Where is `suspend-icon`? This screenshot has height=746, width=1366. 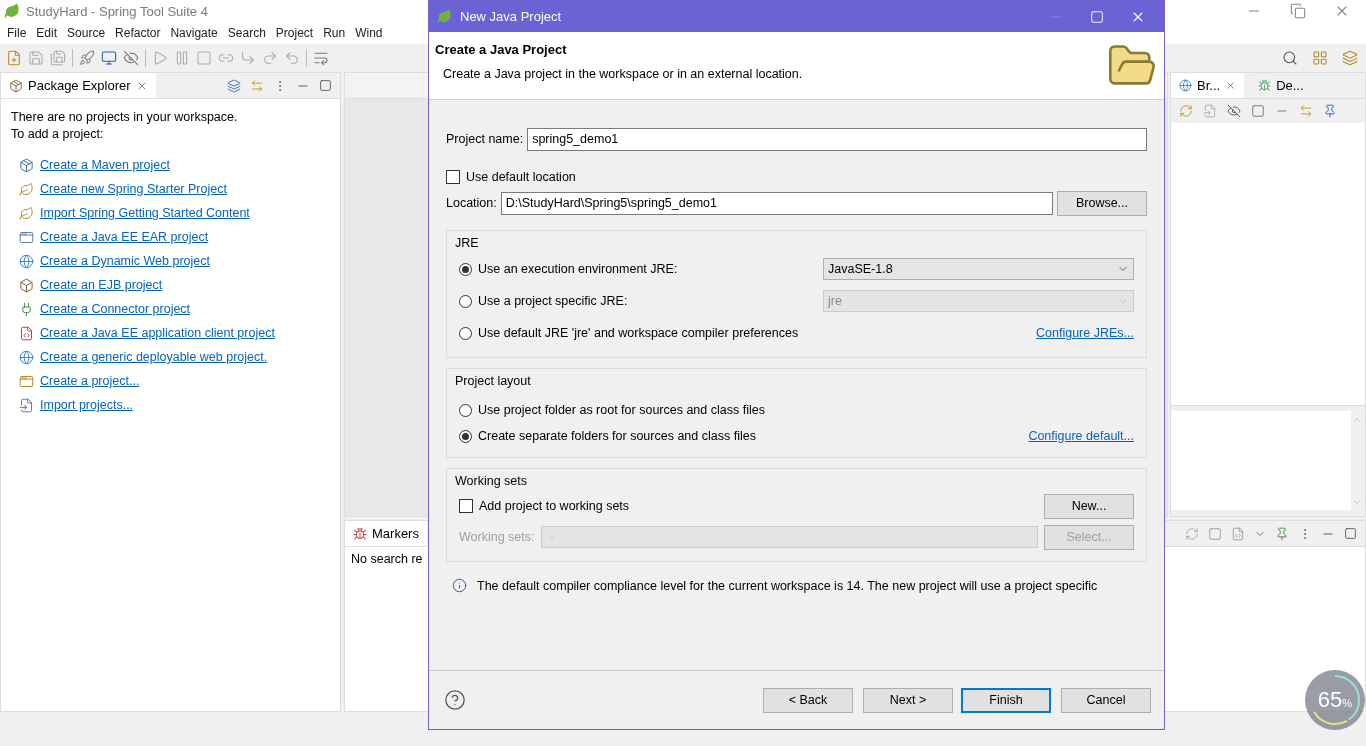 suspend-icon is located at coordinates (182, 58).